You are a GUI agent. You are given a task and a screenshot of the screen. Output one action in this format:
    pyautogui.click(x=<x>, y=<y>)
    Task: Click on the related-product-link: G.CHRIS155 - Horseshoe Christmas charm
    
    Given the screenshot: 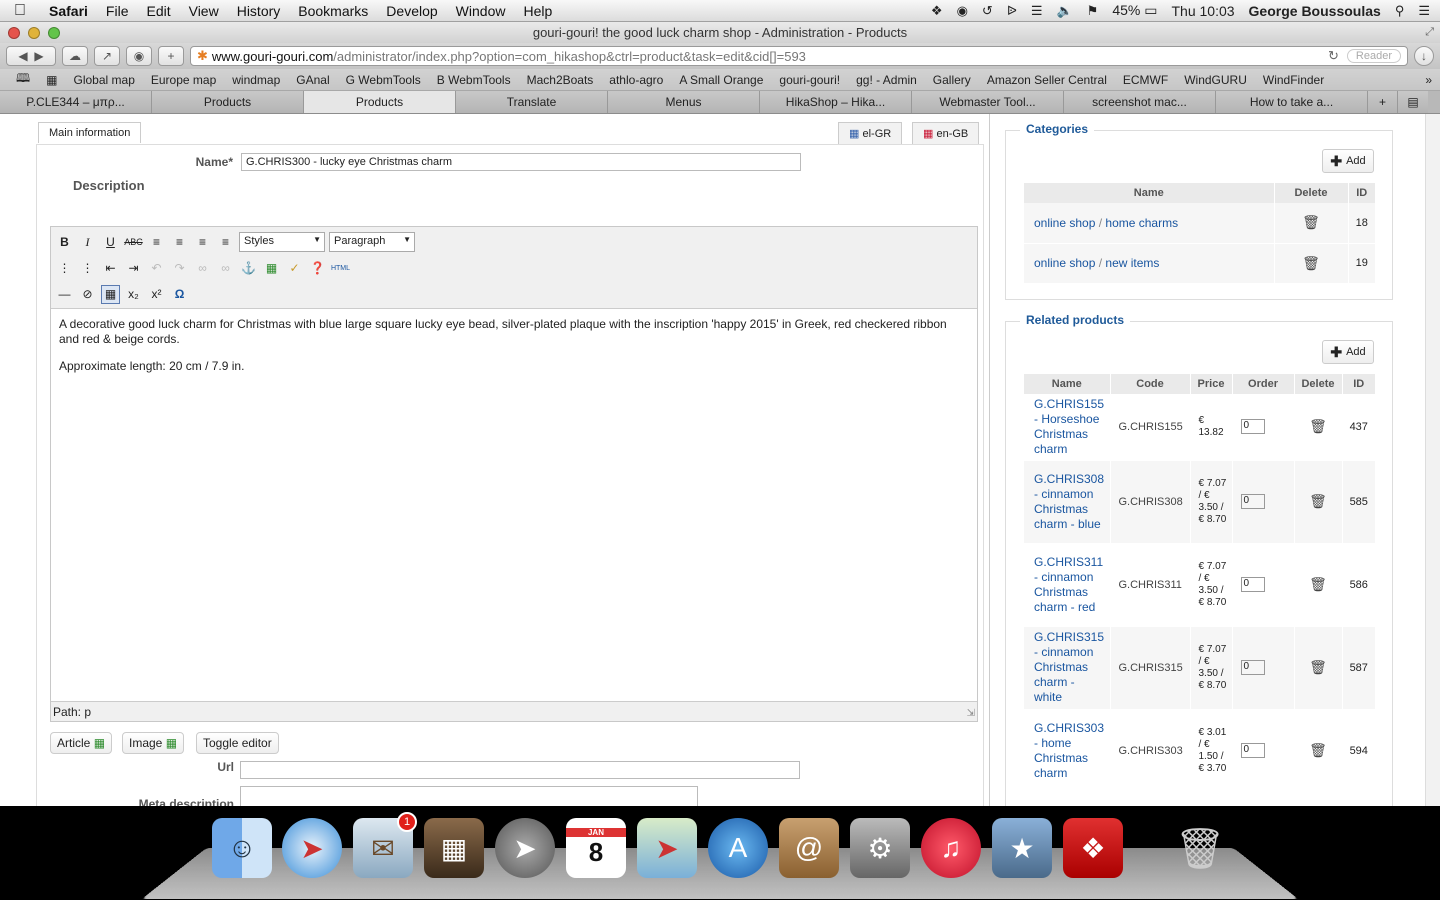 What is the action you would take?
    pyautogui.click(x=1069, y=426)
    